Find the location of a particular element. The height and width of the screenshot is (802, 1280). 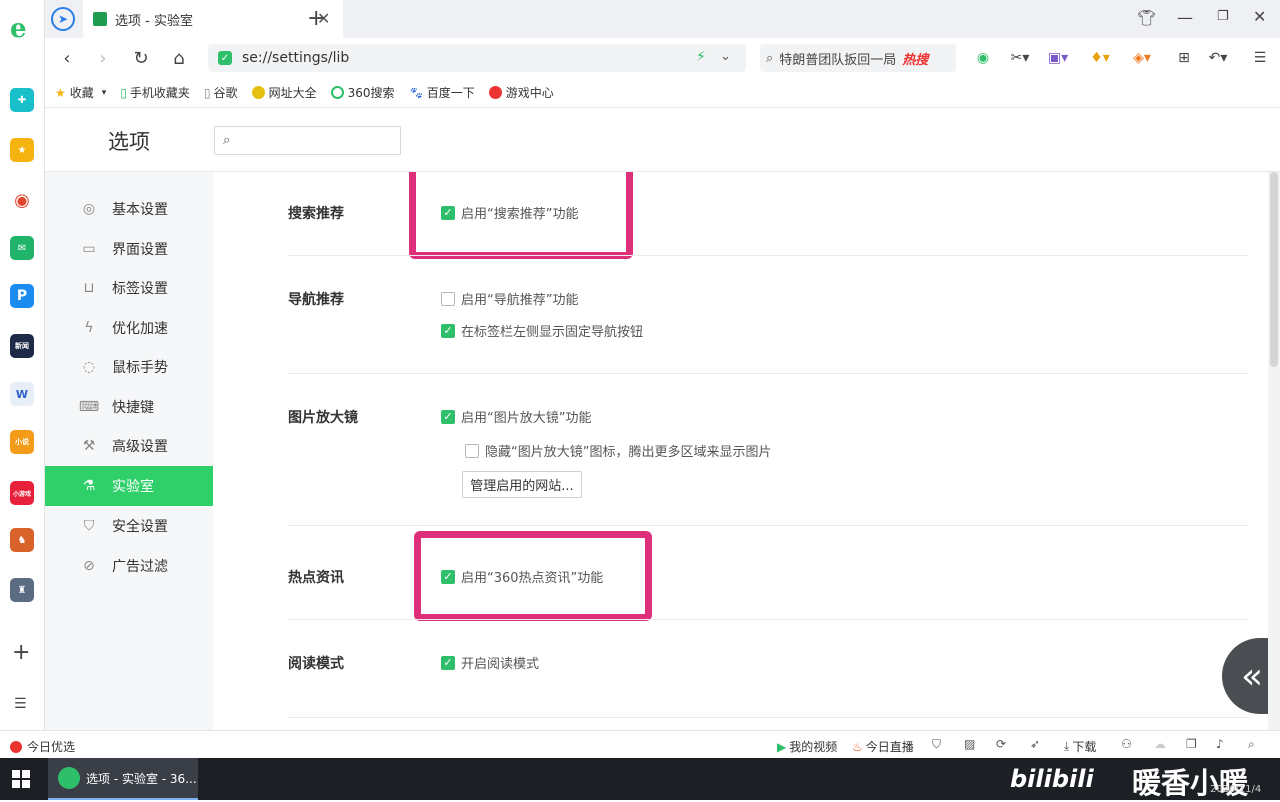

today-picks: 今日优选 is located at coordinates (42, 746).